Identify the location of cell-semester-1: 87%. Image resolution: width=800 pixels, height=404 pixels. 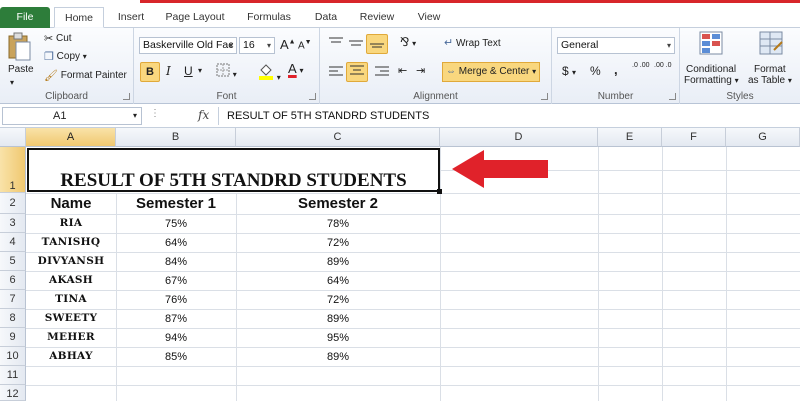
(176, 319).